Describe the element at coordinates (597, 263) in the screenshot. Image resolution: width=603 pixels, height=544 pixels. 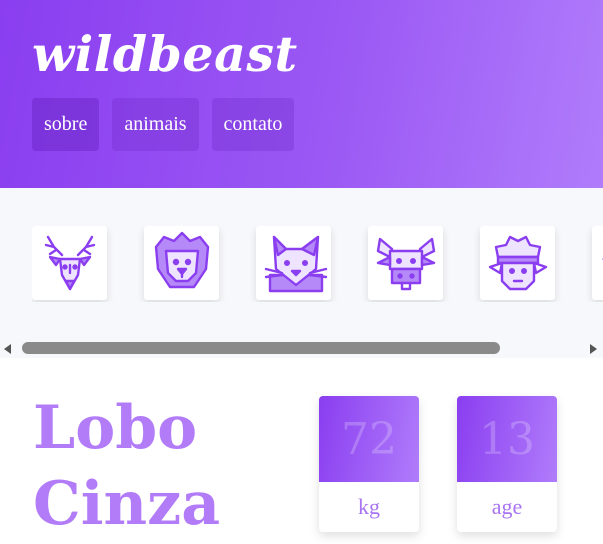
I see `animal-card-next` at that location.